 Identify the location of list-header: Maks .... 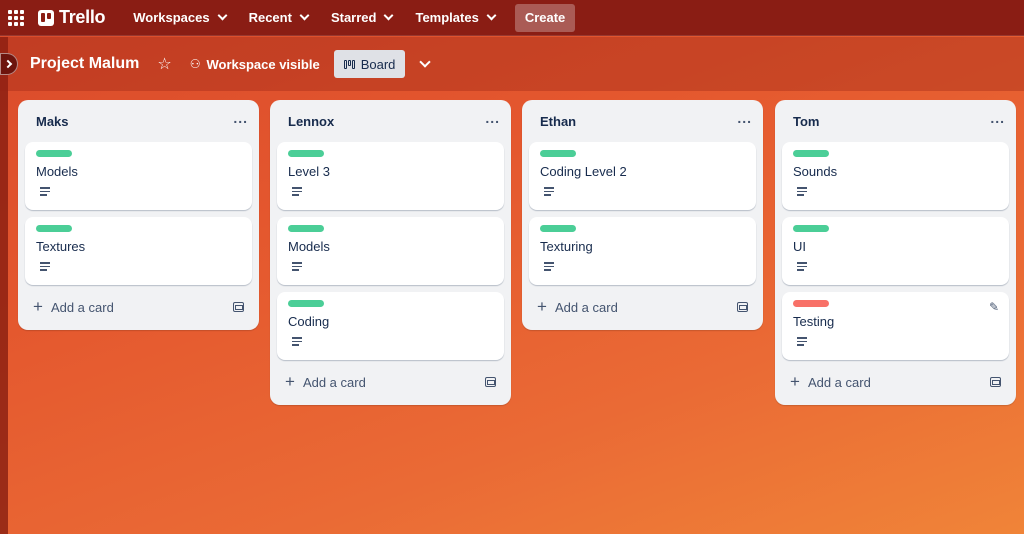
(138, 121).